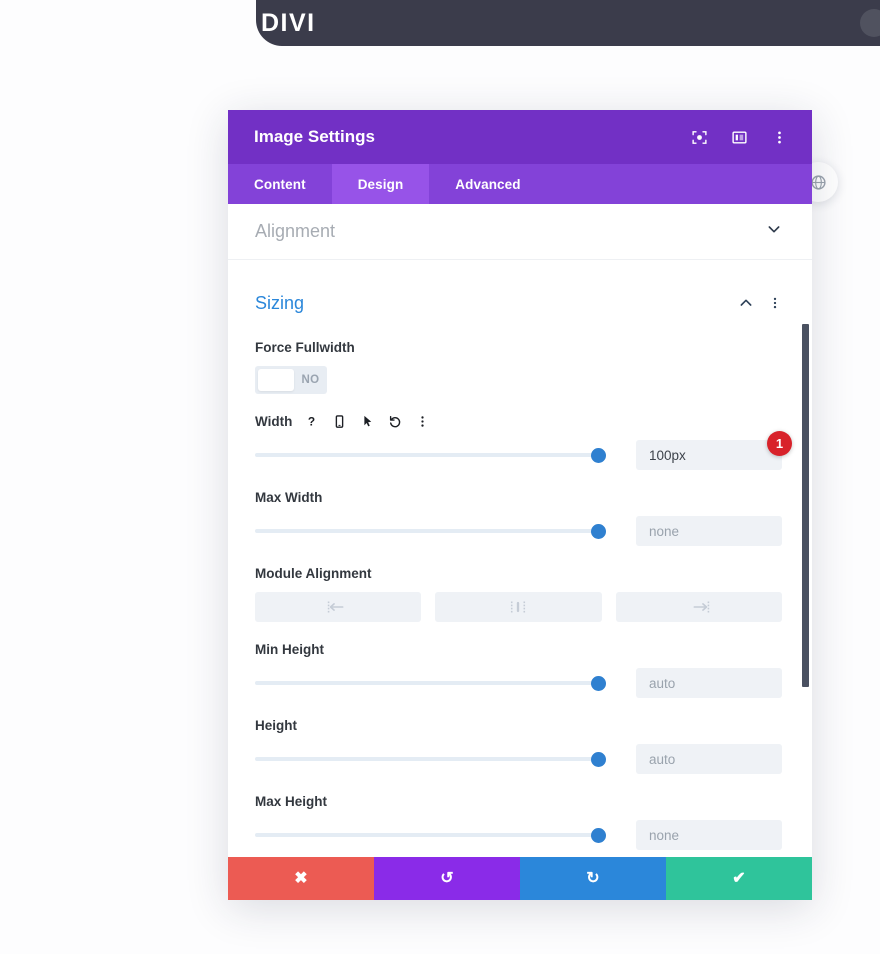 This screenshot has width=880, height=954. I want to click on width-label-row: Width ?, so click(518, 421).